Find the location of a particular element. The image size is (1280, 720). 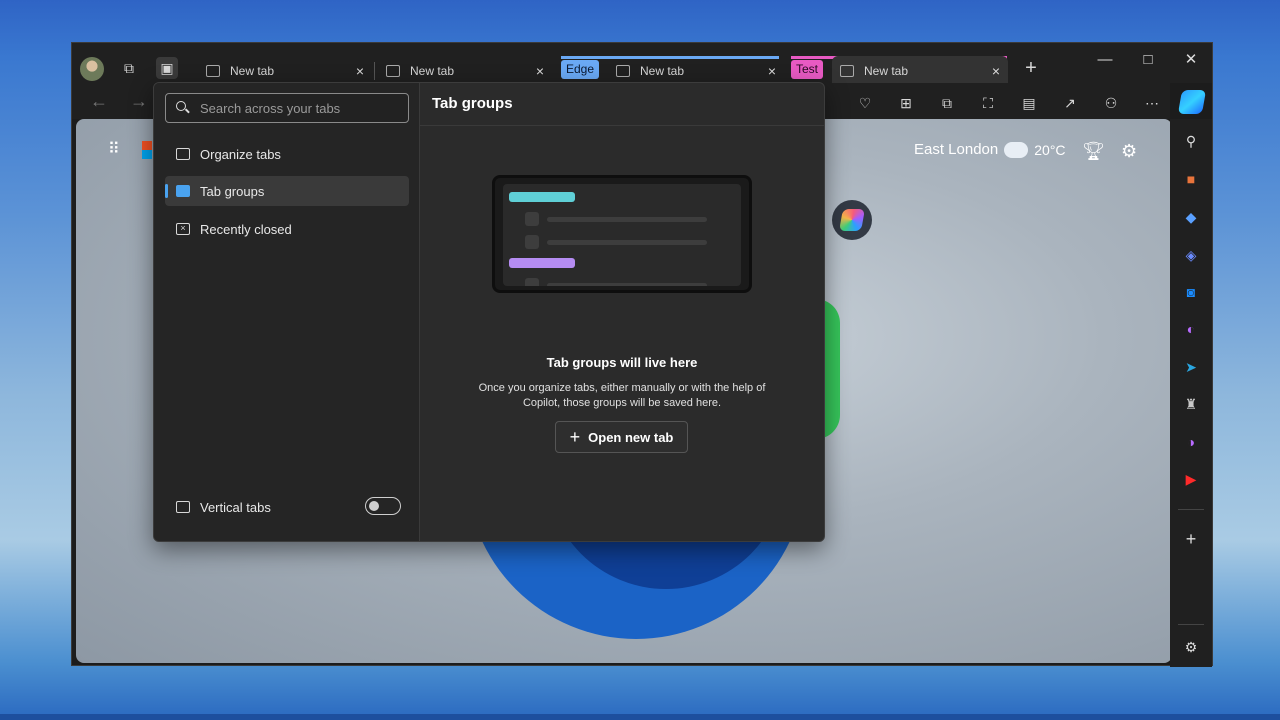

copilot-logo-icon is located at coordinates (852, 220).